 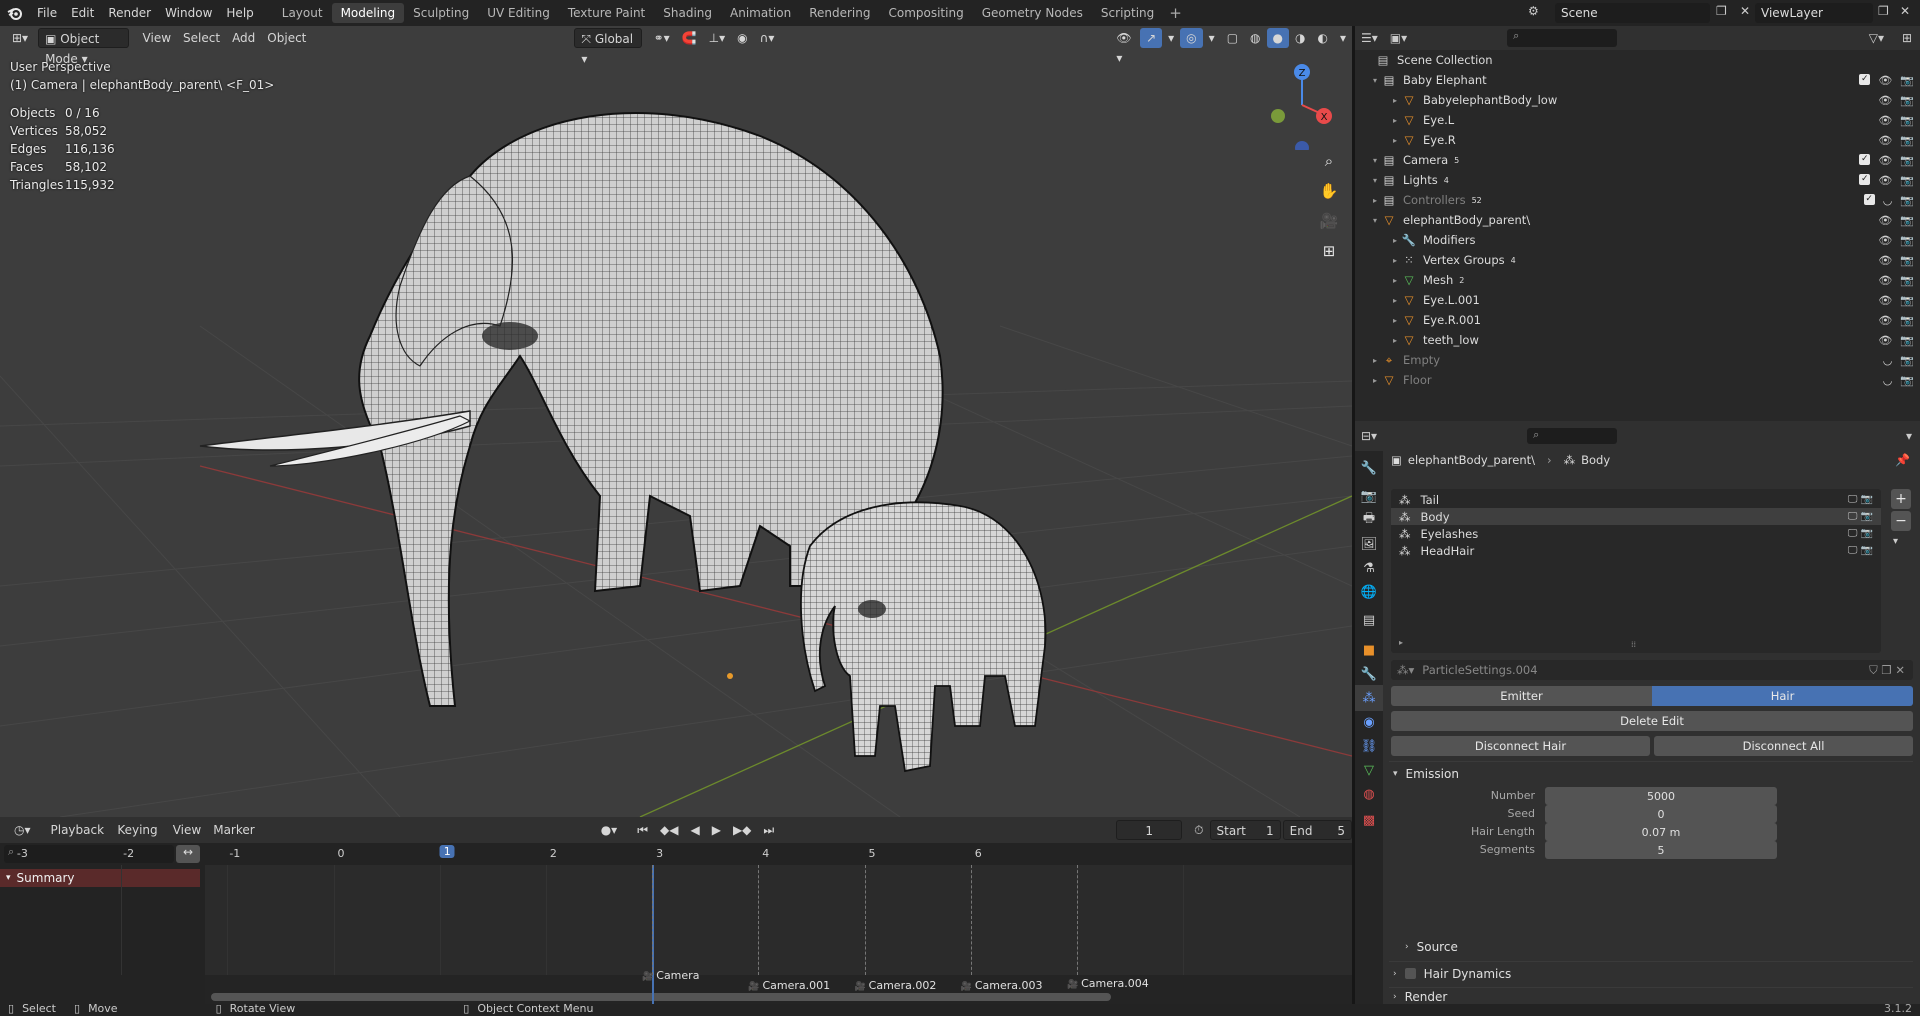 I want to click on blender-logo-icon, so click(x=15, y=13).